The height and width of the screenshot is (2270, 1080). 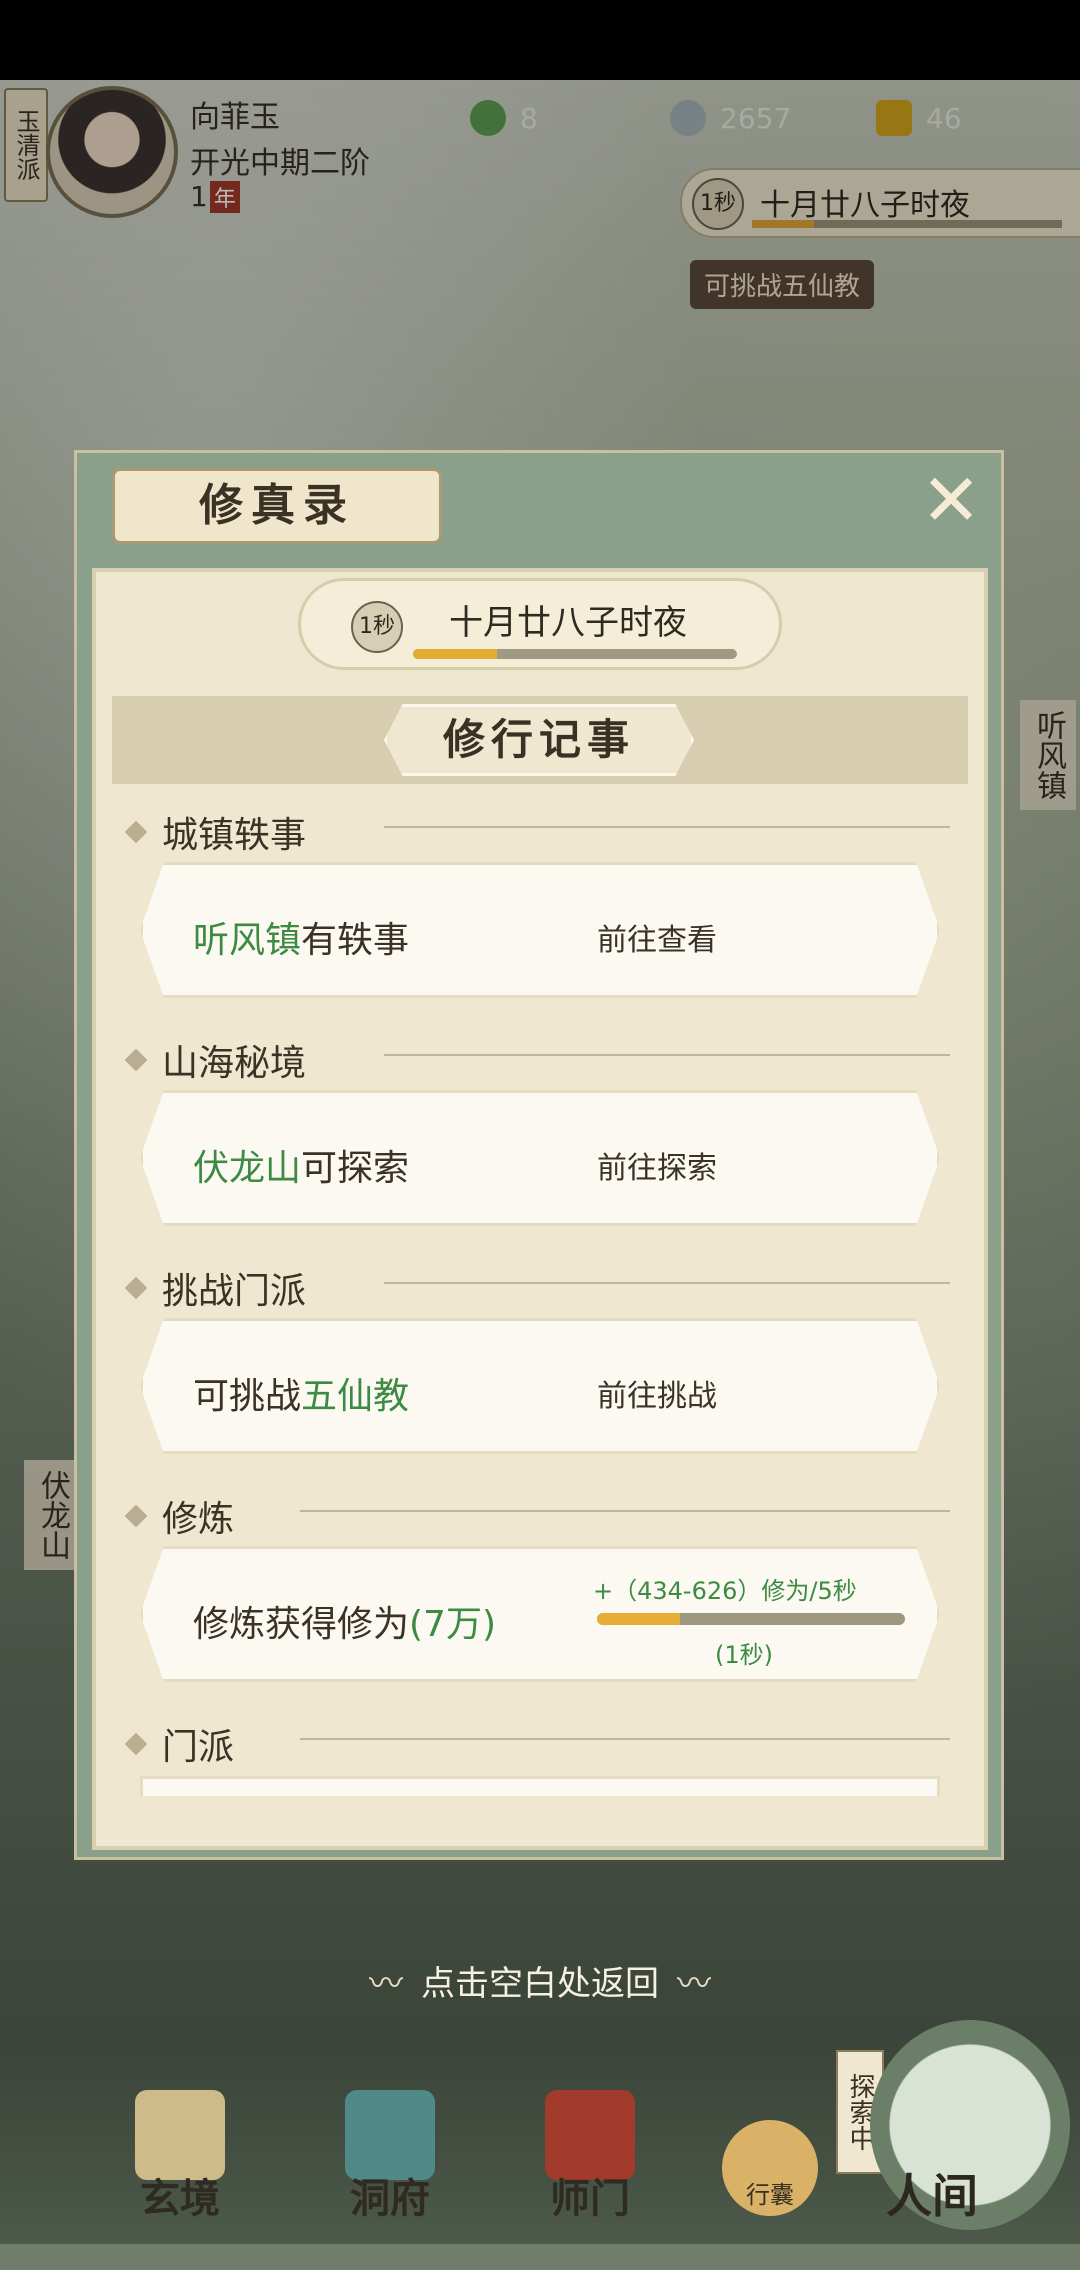 I want to click on card-prefix: 可挑战, so click(x=247, y=1396).